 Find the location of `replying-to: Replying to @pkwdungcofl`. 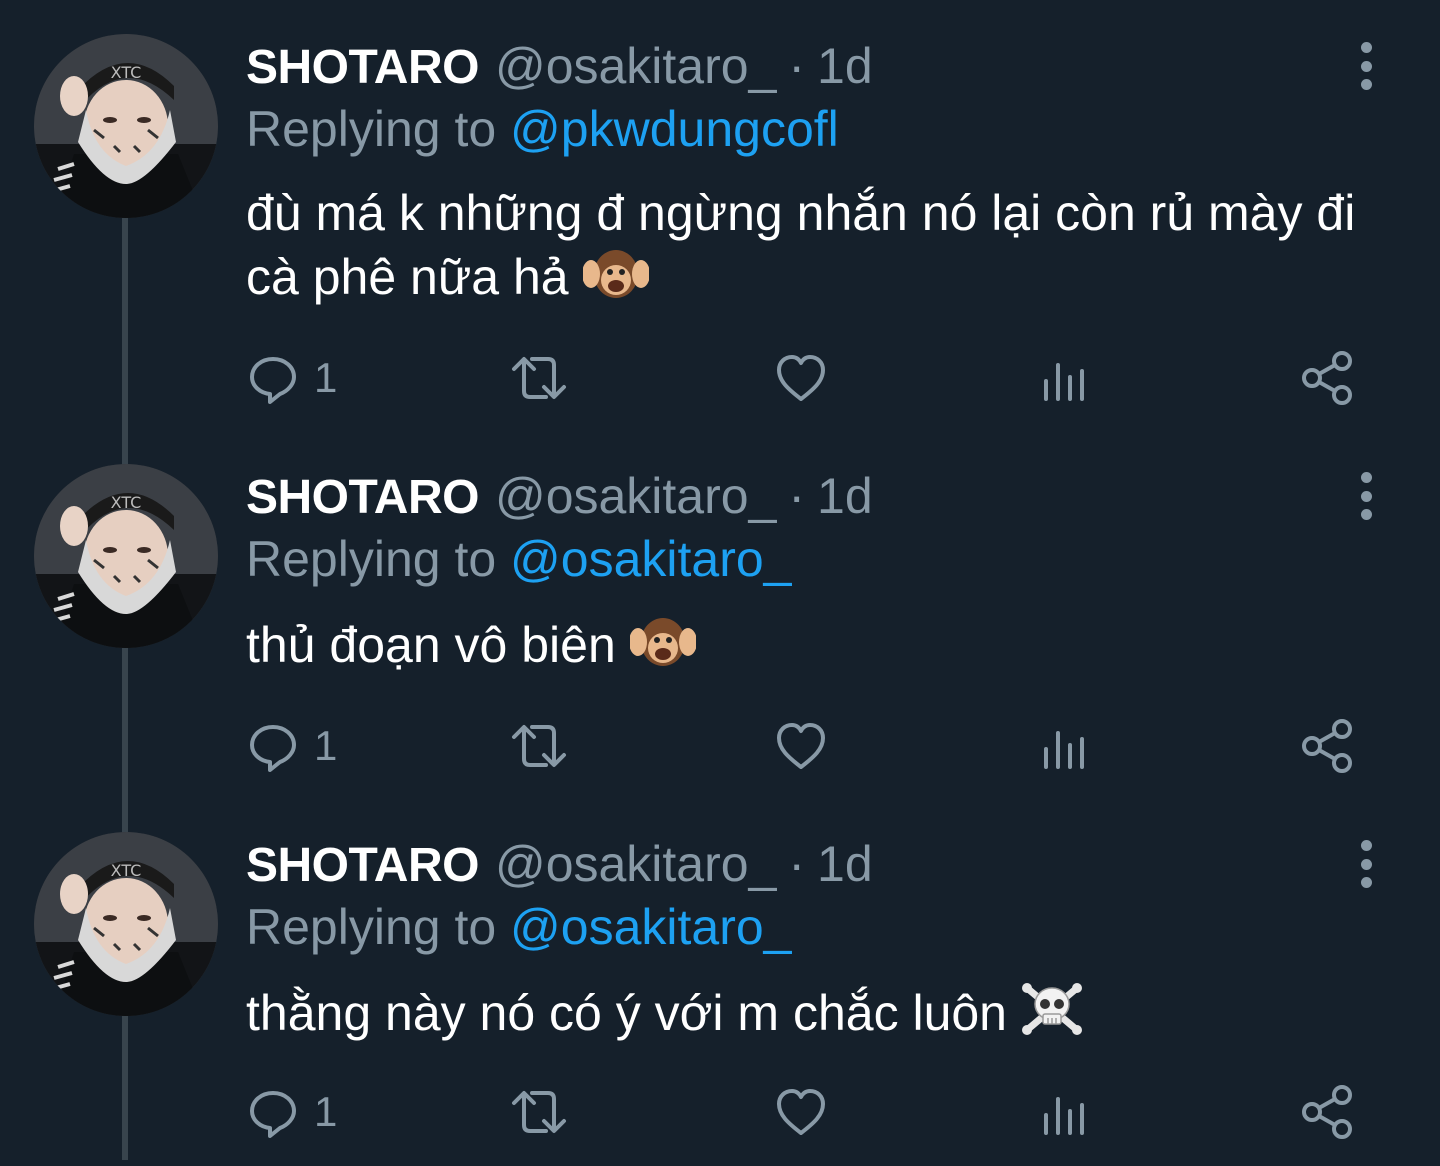

replying-to: Replying to @pkwdungcofl is located at coordinates (542, 129).